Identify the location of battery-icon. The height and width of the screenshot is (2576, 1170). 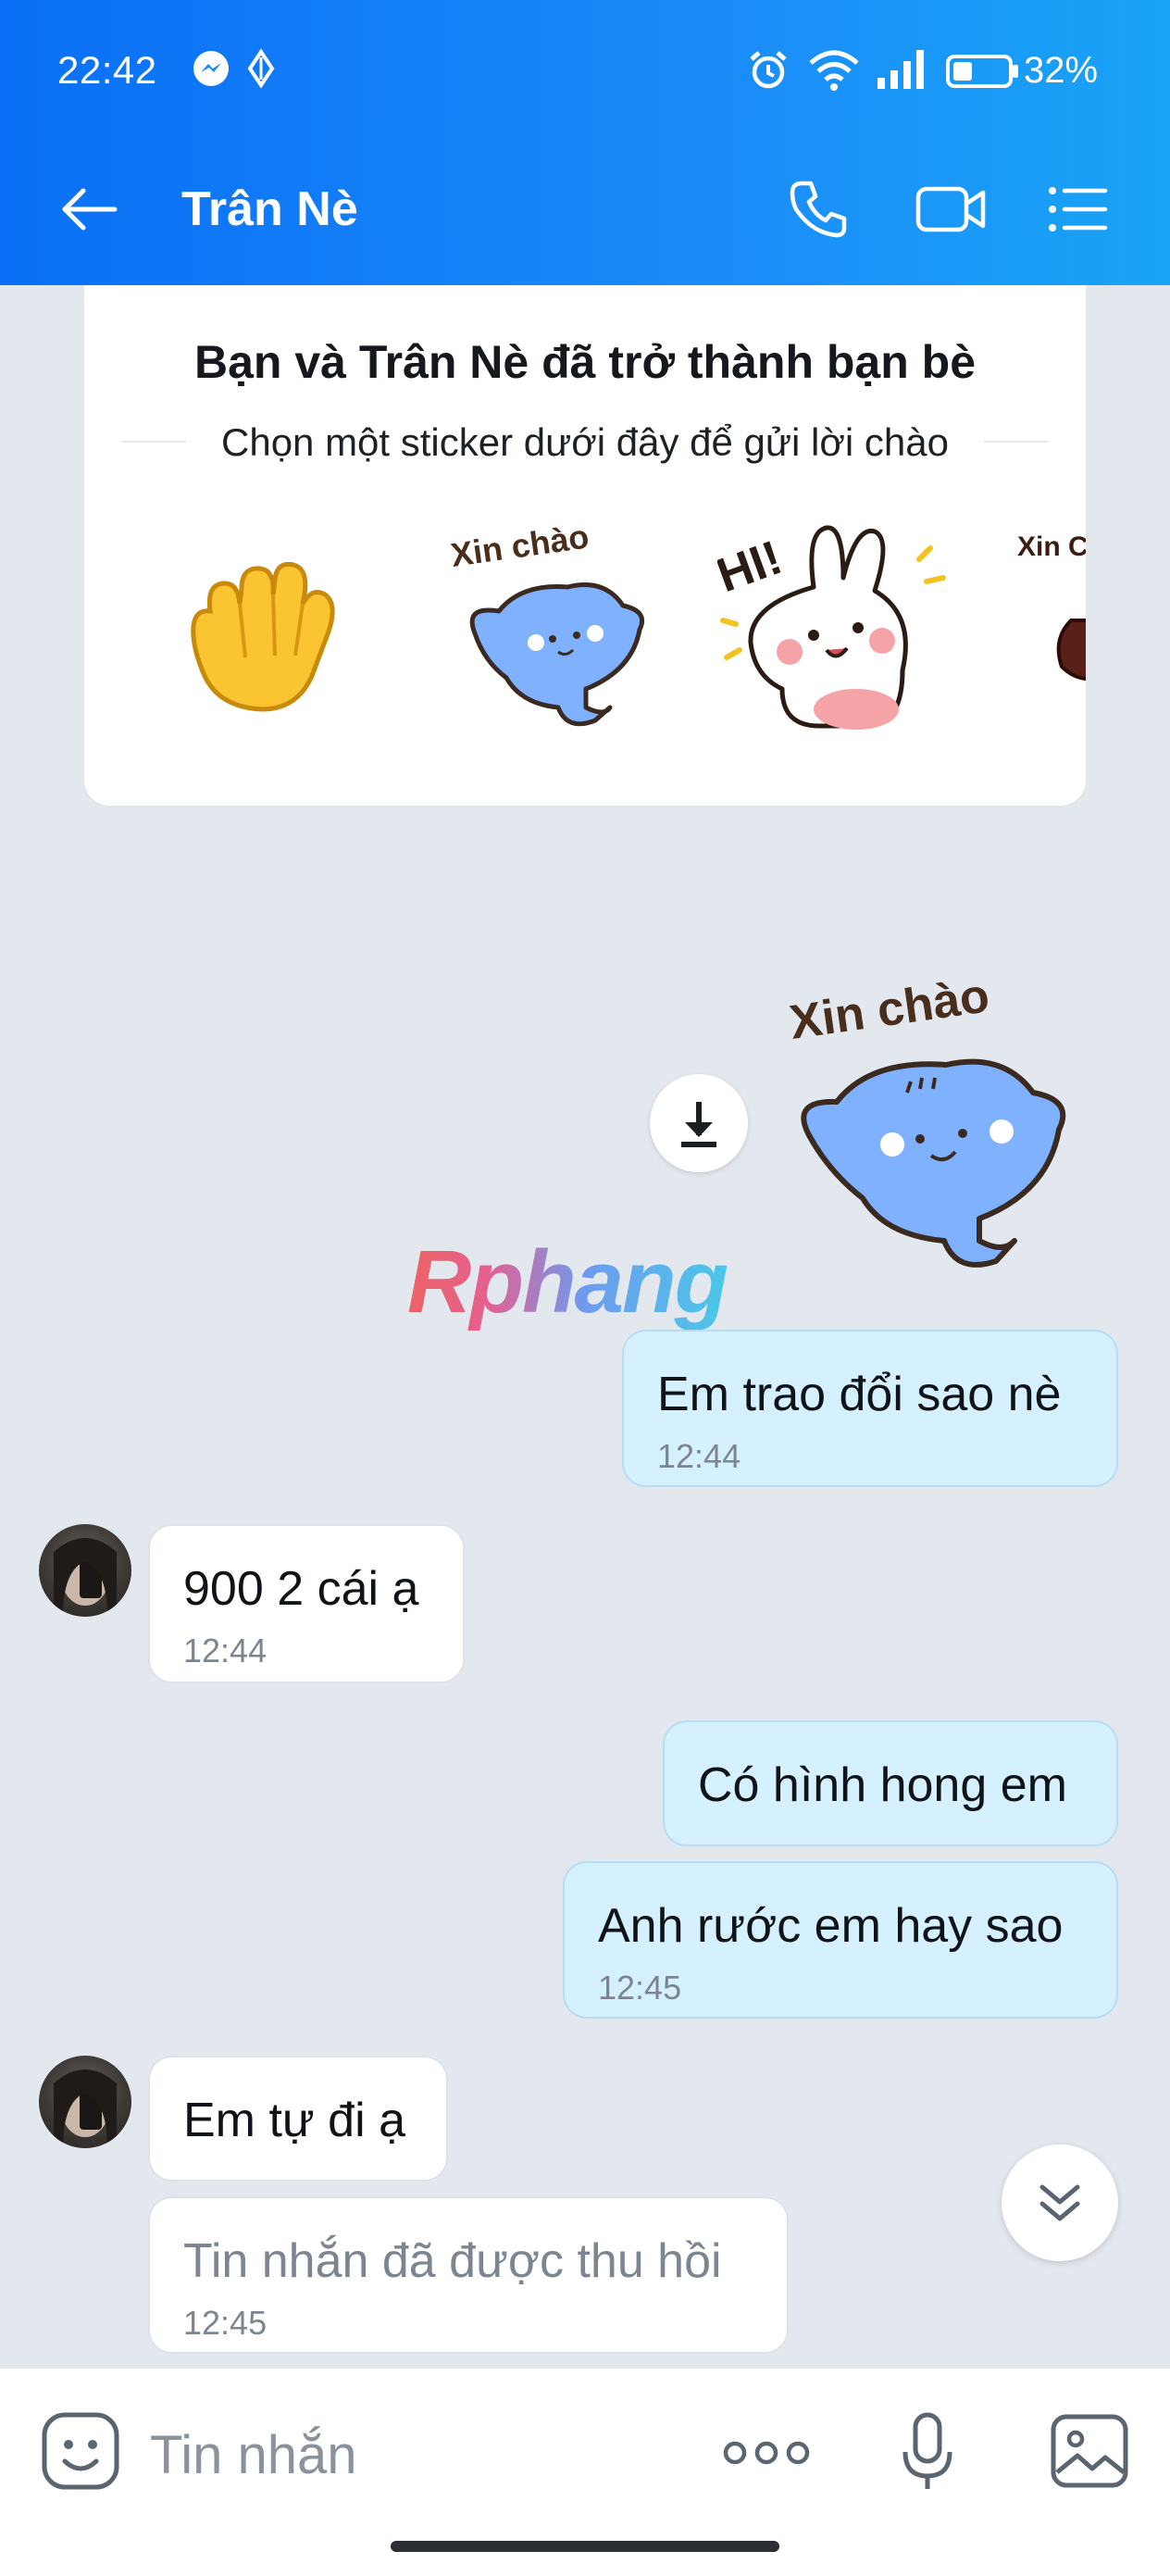
(983, 74).